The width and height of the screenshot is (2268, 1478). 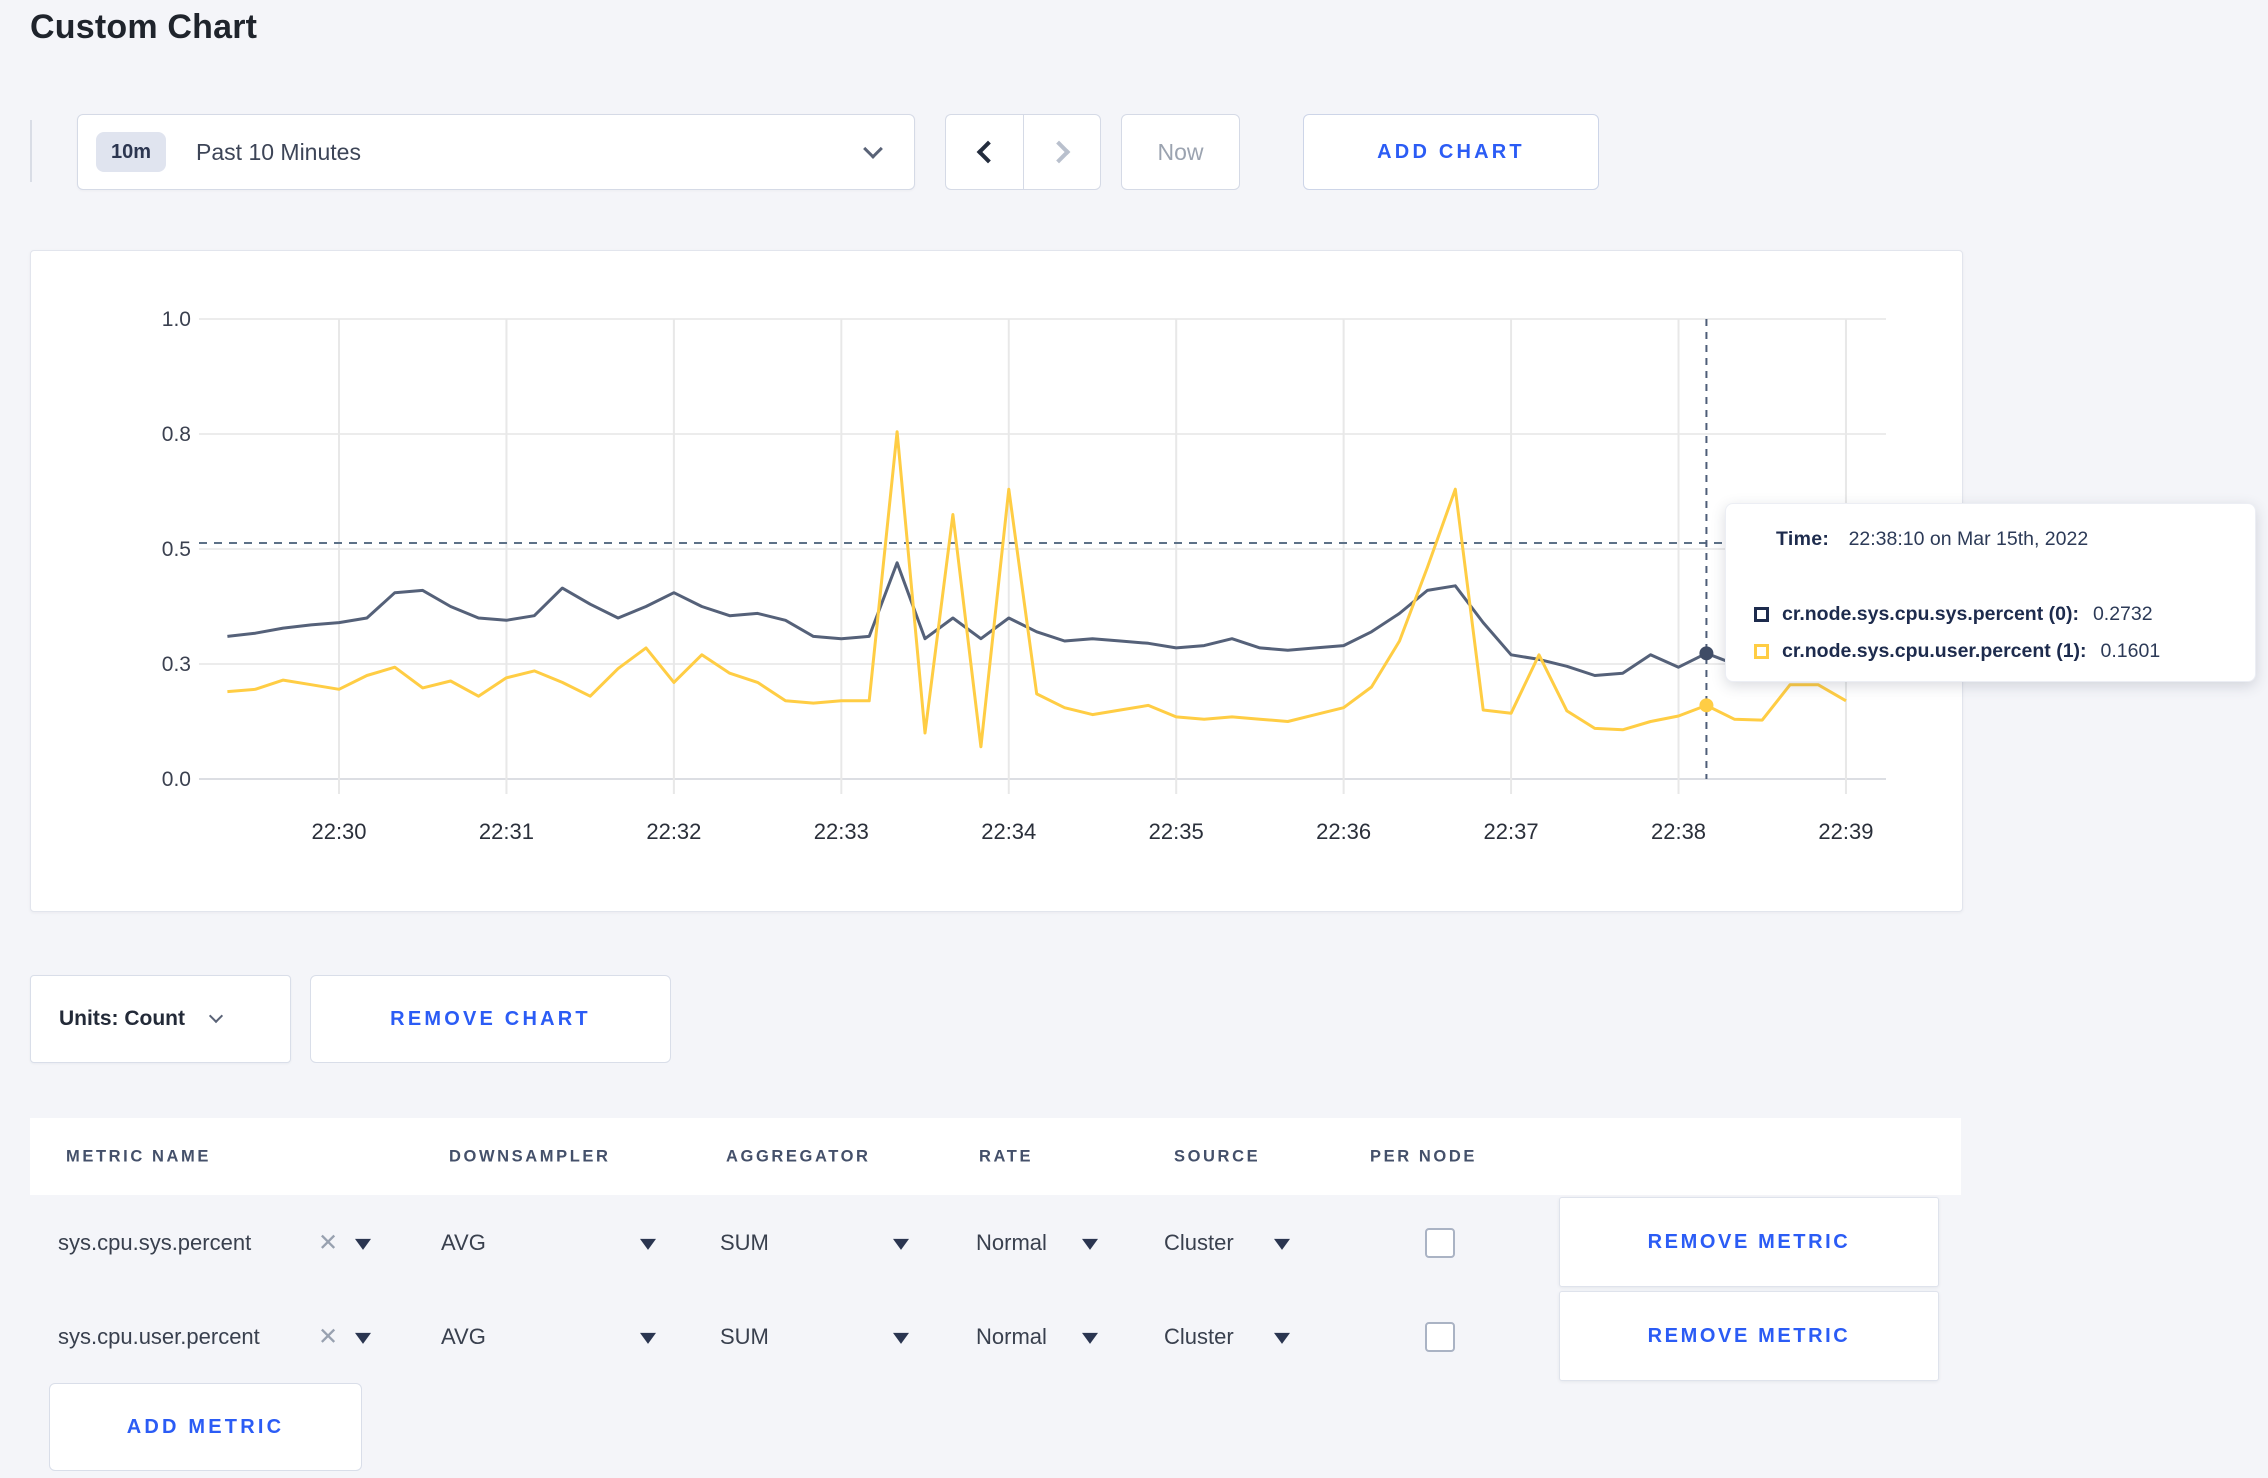 I want to click on tooltip-time-value: 22:38:10 on Mar 15th, 2022, so click(x=1968, y=539).